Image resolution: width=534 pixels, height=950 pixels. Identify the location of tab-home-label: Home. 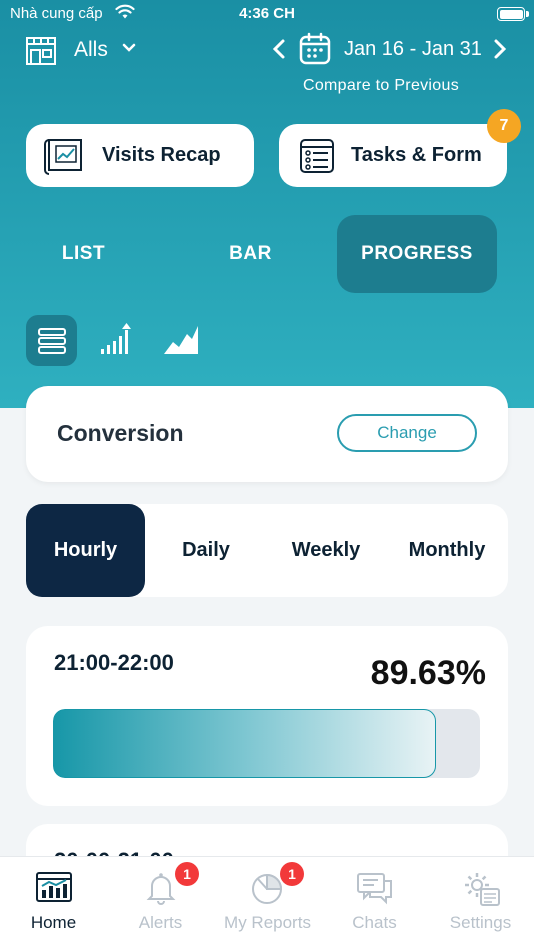
(53, 922).